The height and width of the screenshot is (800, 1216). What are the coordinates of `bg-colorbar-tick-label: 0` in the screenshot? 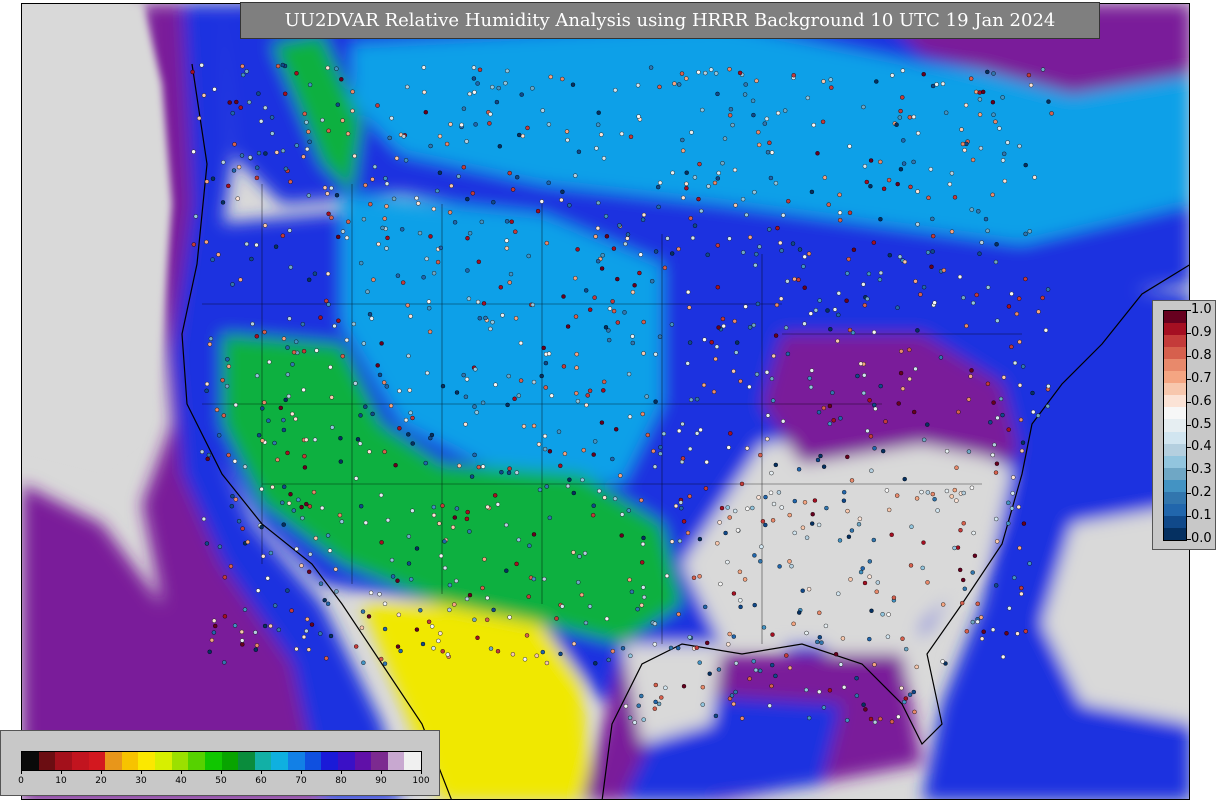 It's located at (21, 781).